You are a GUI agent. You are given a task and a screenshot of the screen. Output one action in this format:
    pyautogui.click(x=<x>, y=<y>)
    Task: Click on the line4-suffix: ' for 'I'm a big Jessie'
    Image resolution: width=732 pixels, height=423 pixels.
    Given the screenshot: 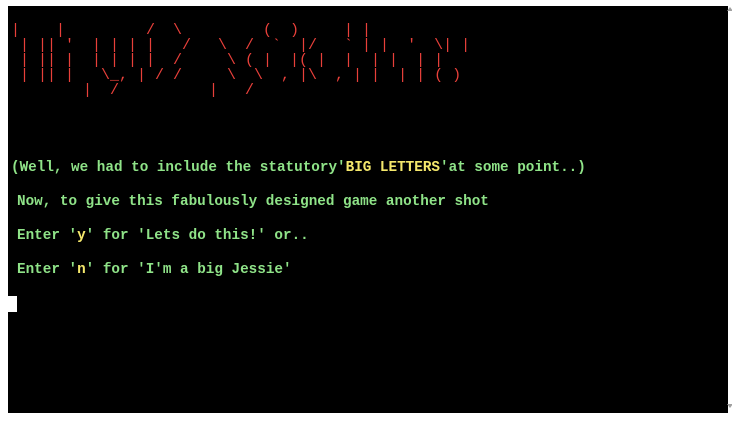 What is the action you would take?
    pyautogui.click(x=188, y=270)
    